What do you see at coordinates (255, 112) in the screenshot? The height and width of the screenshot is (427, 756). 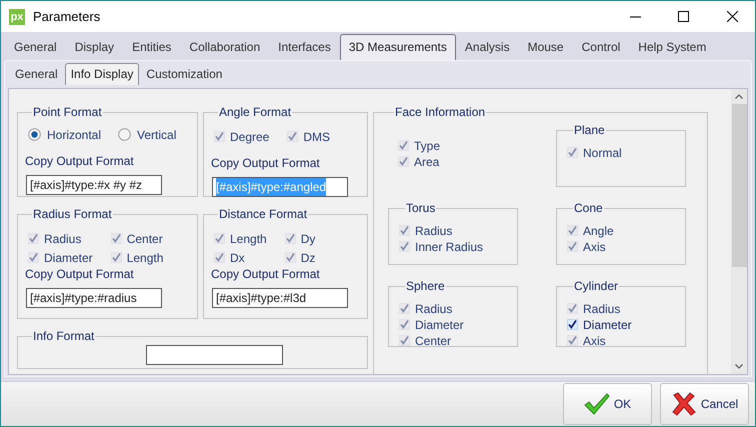 I see `group-title: Angle Format` at bounding box center [255, 112].